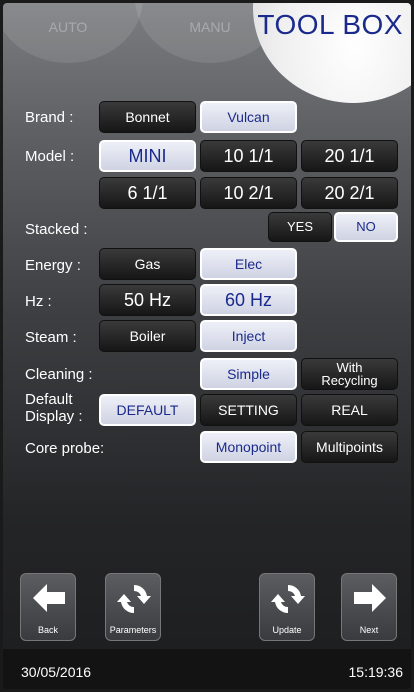 The image size is (414, 692). What do you see at coordinates (248, 300) in the screenshot?
I see `hz-60-button: 60 Hz` at bounding box center [248, 300].